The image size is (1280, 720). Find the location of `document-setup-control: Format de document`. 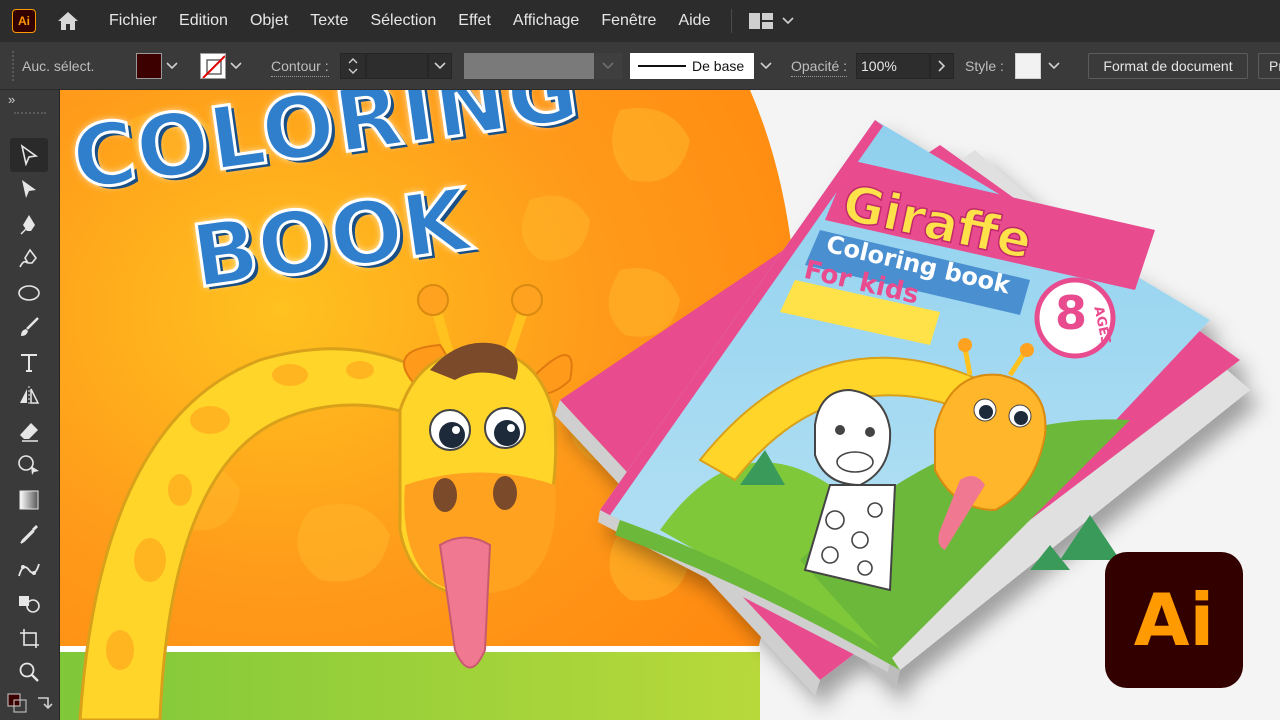

document-setup-control: Format de document is located at coordinates (1168, 66).